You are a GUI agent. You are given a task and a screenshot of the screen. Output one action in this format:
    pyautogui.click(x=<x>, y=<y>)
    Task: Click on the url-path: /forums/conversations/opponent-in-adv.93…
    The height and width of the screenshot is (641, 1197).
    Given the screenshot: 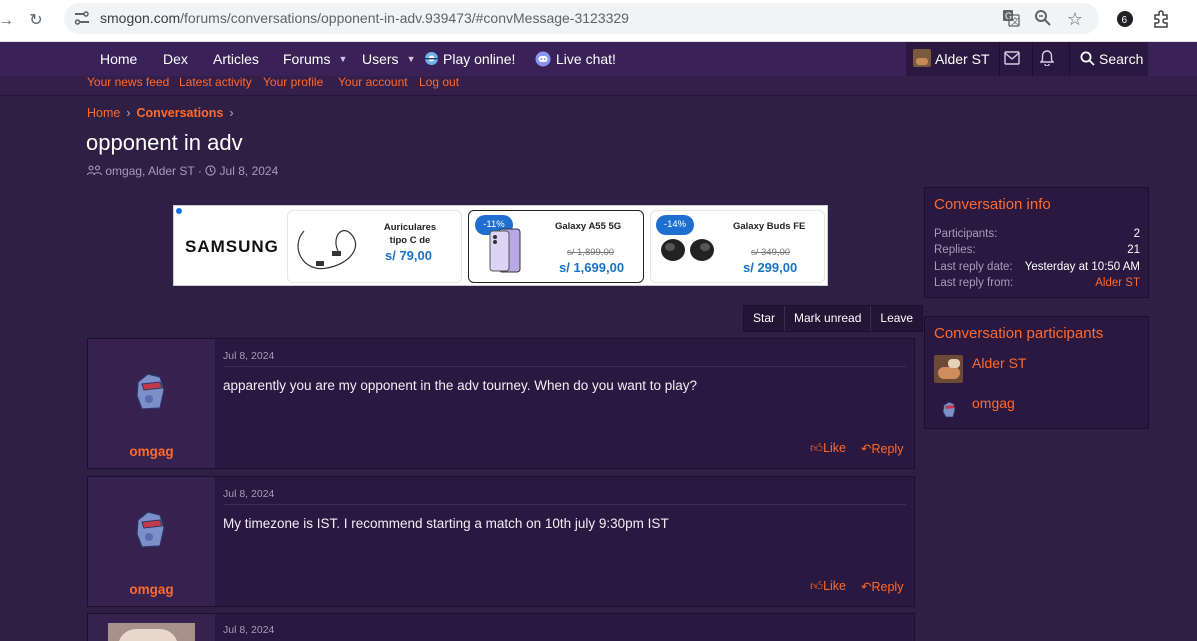 What is the action you would take?
    pyautogui.click(x=404, y=18)
    